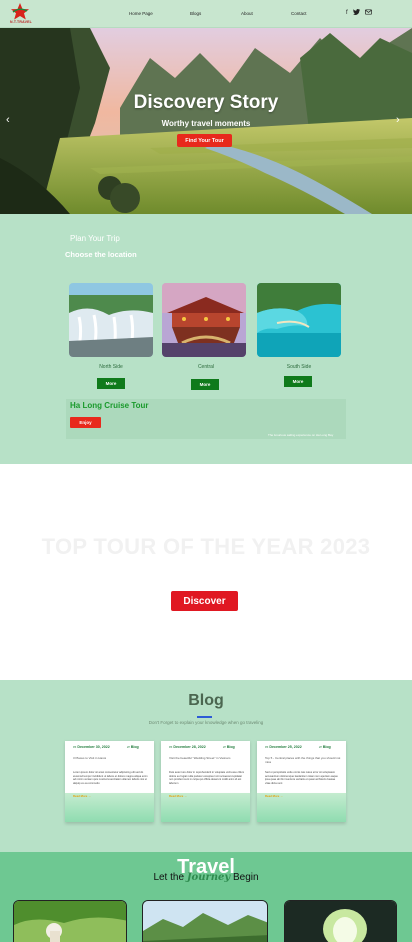  What do you see at coordinates (206, 102) in the screenshot?
I see `hero-title: Discovery Story` at bounding box center [206, 102].